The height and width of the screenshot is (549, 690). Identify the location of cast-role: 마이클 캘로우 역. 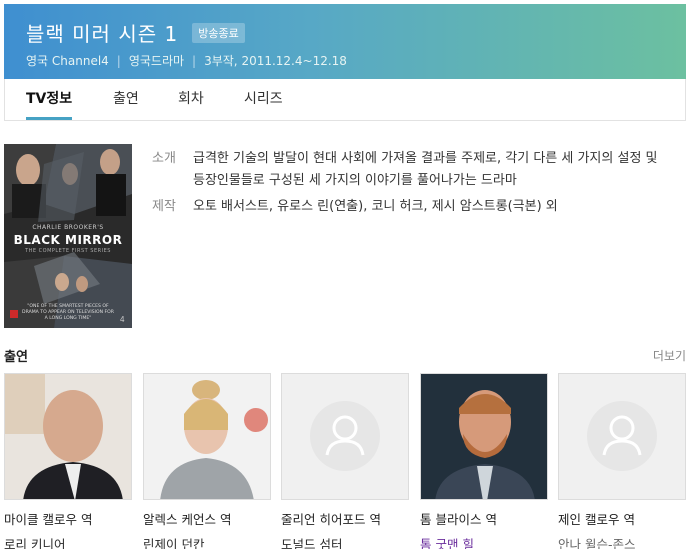
(48, 519).